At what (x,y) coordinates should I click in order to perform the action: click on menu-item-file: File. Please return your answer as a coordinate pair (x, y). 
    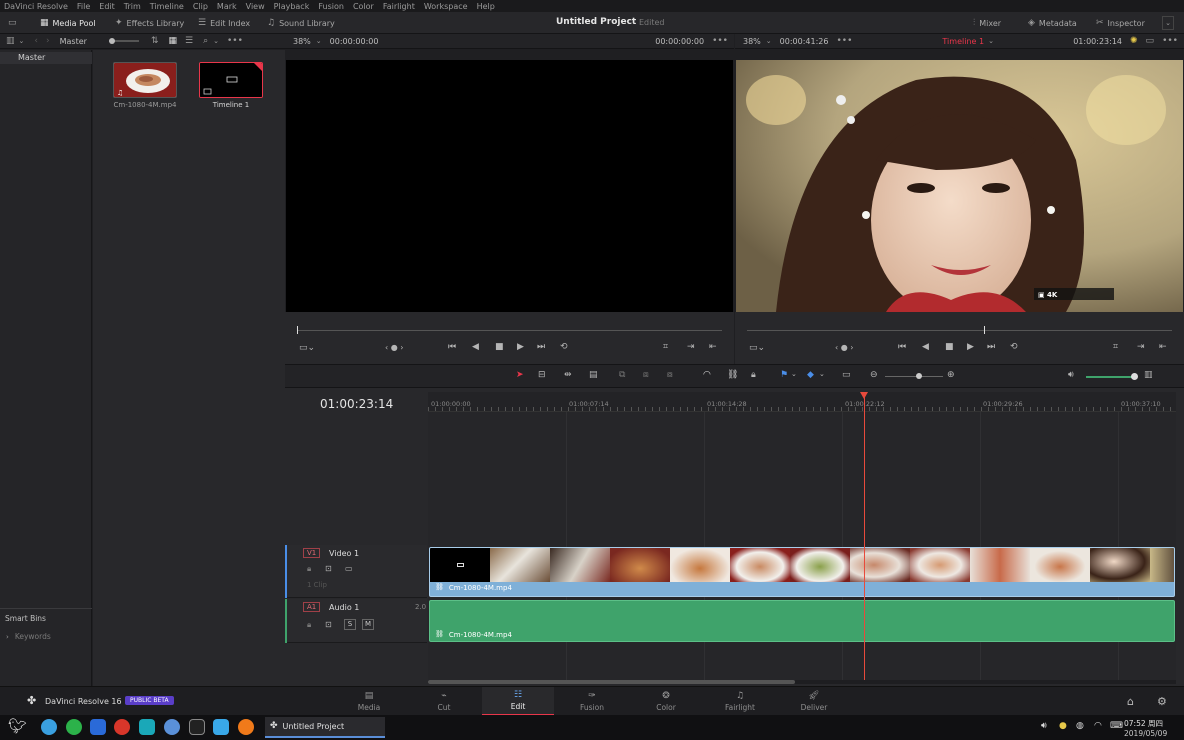
    Looking at the image, I should click on (83, 6).